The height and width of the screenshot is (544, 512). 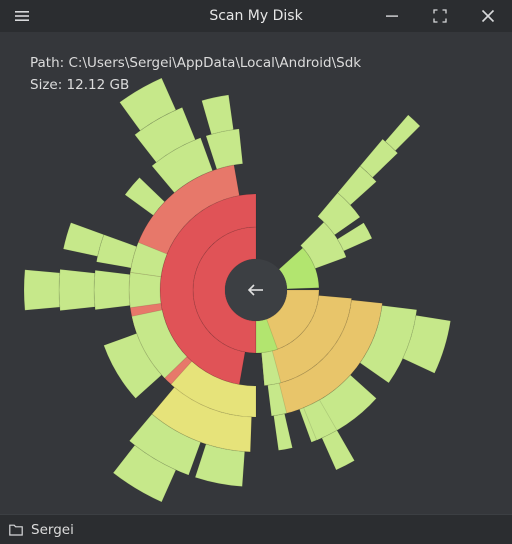 What do you see at coordinates (22, 16) in the screenshot?
I see `hamburger-menu-icon` at bounding box center [22, 16].